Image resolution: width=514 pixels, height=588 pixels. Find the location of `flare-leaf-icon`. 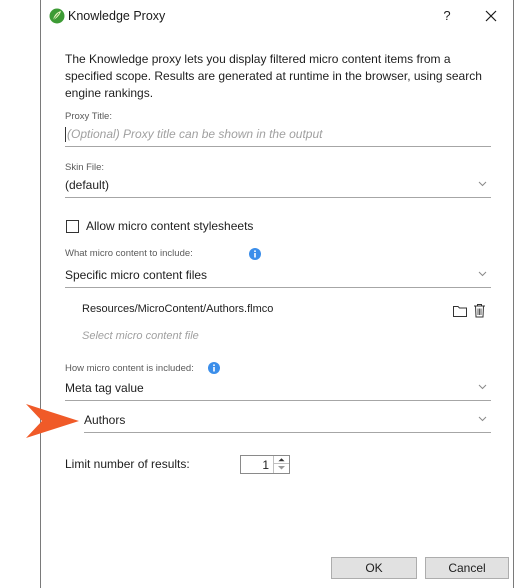

flare-leaf-icon is located at coordinates (57, 16).